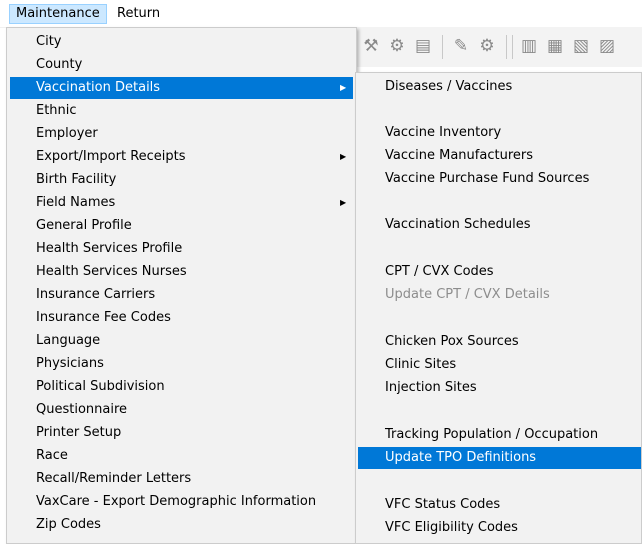 The height and width of the screenshot is (544, 642). I want to click on align-left-icon: ▥, so click(529, 46).